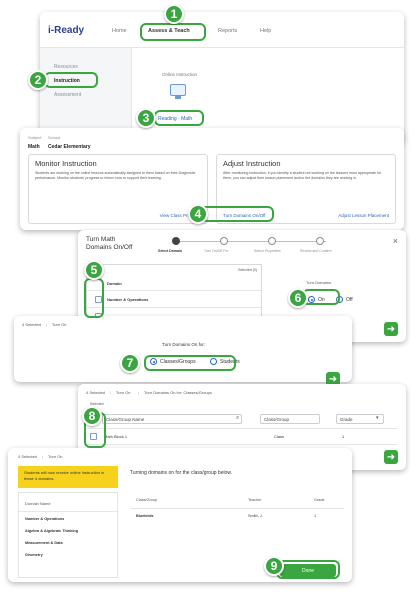 This screenshot has width=416, height=599. I want to click on table-cell-grade: 1, so click(315, 516).